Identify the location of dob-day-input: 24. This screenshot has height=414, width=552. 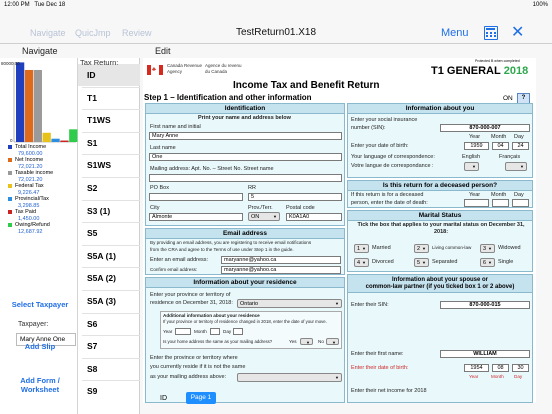
(520, 146).